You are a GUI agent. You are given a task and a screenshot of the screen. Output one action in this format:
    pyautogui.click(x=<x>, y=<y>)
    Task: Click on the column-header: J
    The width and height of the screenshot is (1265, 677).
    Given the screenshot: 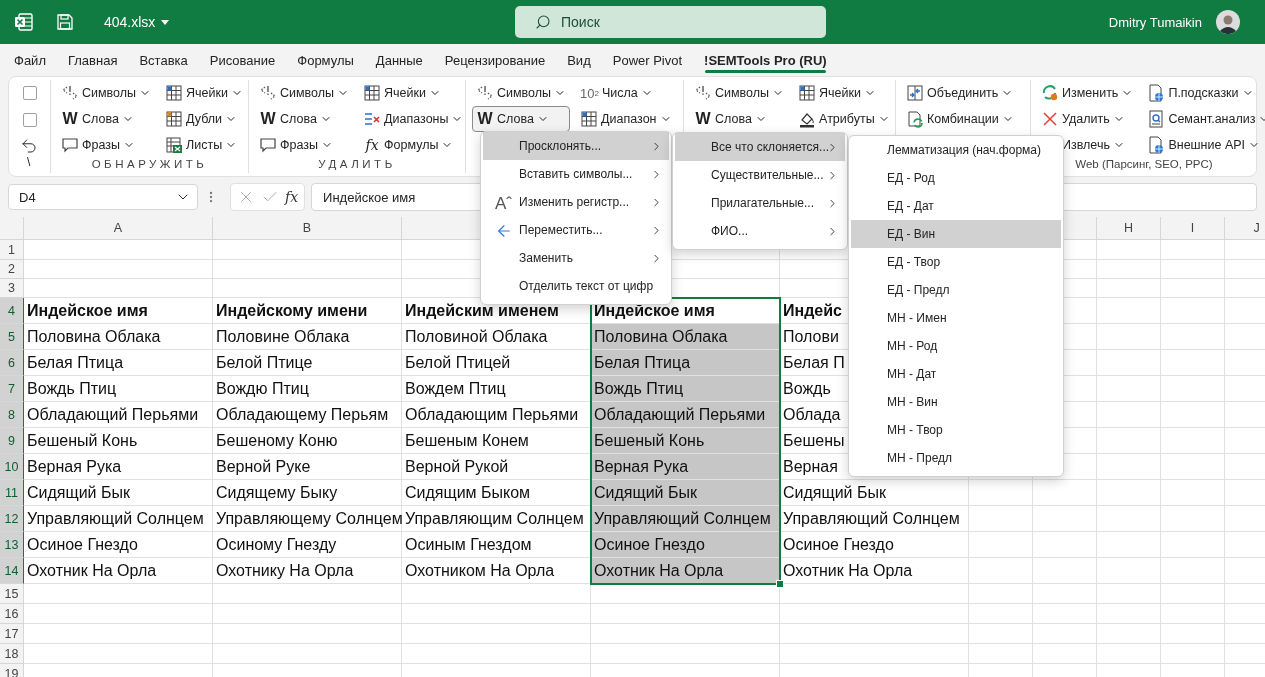 What is the action you would take?
    pyautogui.click(x=1245, y=228)
    